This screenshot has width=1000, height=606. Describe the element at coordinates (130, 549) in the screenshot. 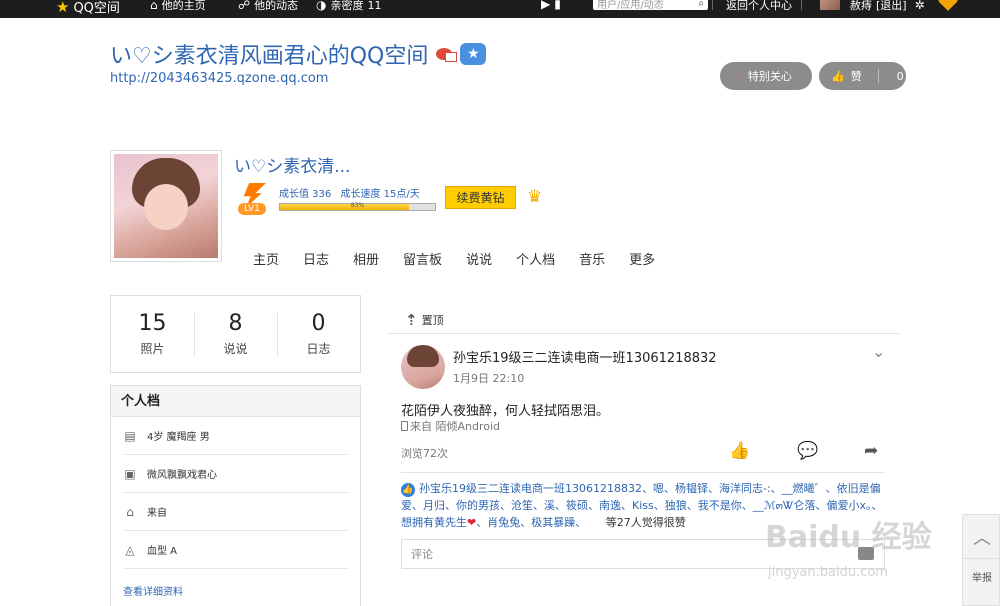

I see `blood-drop-icon: ◬` at that location.